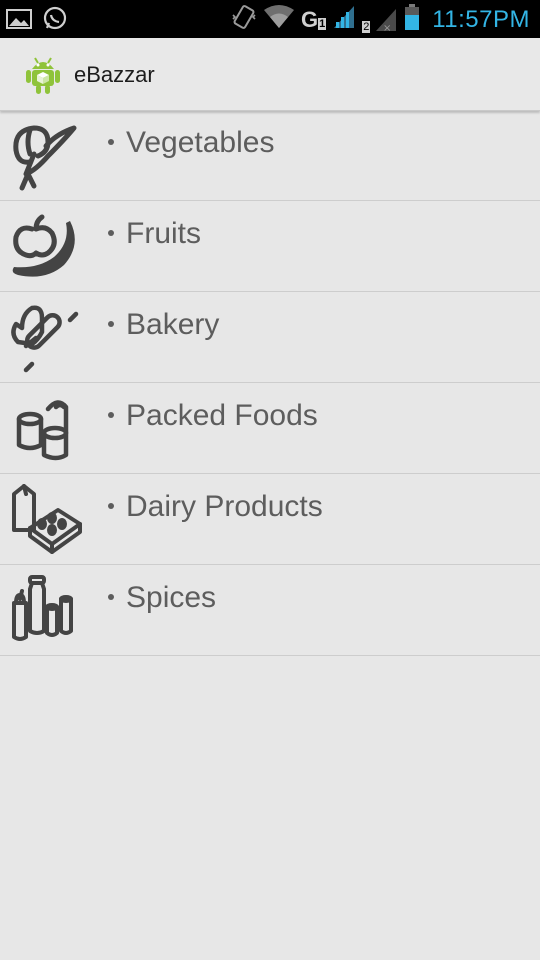 The image size is (540, 960). Describe the element at coordinates (114, 74) in the screenshot. I see `app-title: eBazzar` at that location.